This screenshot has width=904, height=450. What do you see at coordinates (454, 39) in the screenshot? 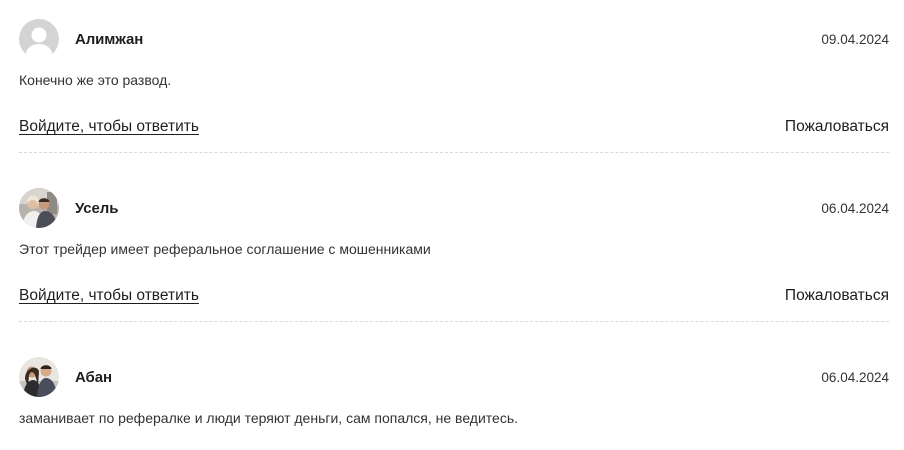
I see `comment-header: Алимжан 09.04.2024` at bounding box center [454, 39].